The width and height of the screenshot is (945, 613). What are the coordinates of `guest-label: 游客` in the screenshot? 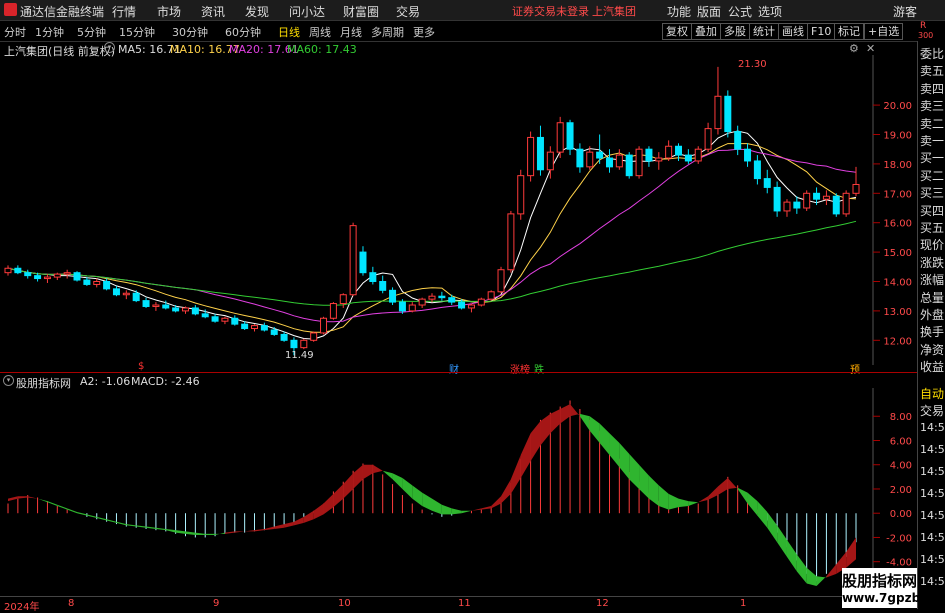 It's located at (905, 11).